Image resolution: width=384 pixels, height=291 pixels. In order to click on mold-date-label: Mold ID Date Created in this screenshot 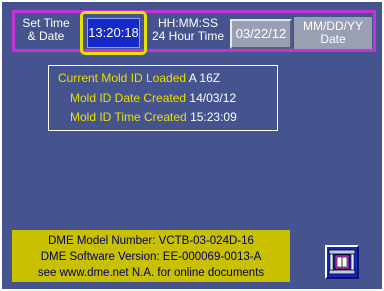, I will do `click(128, 98)`.